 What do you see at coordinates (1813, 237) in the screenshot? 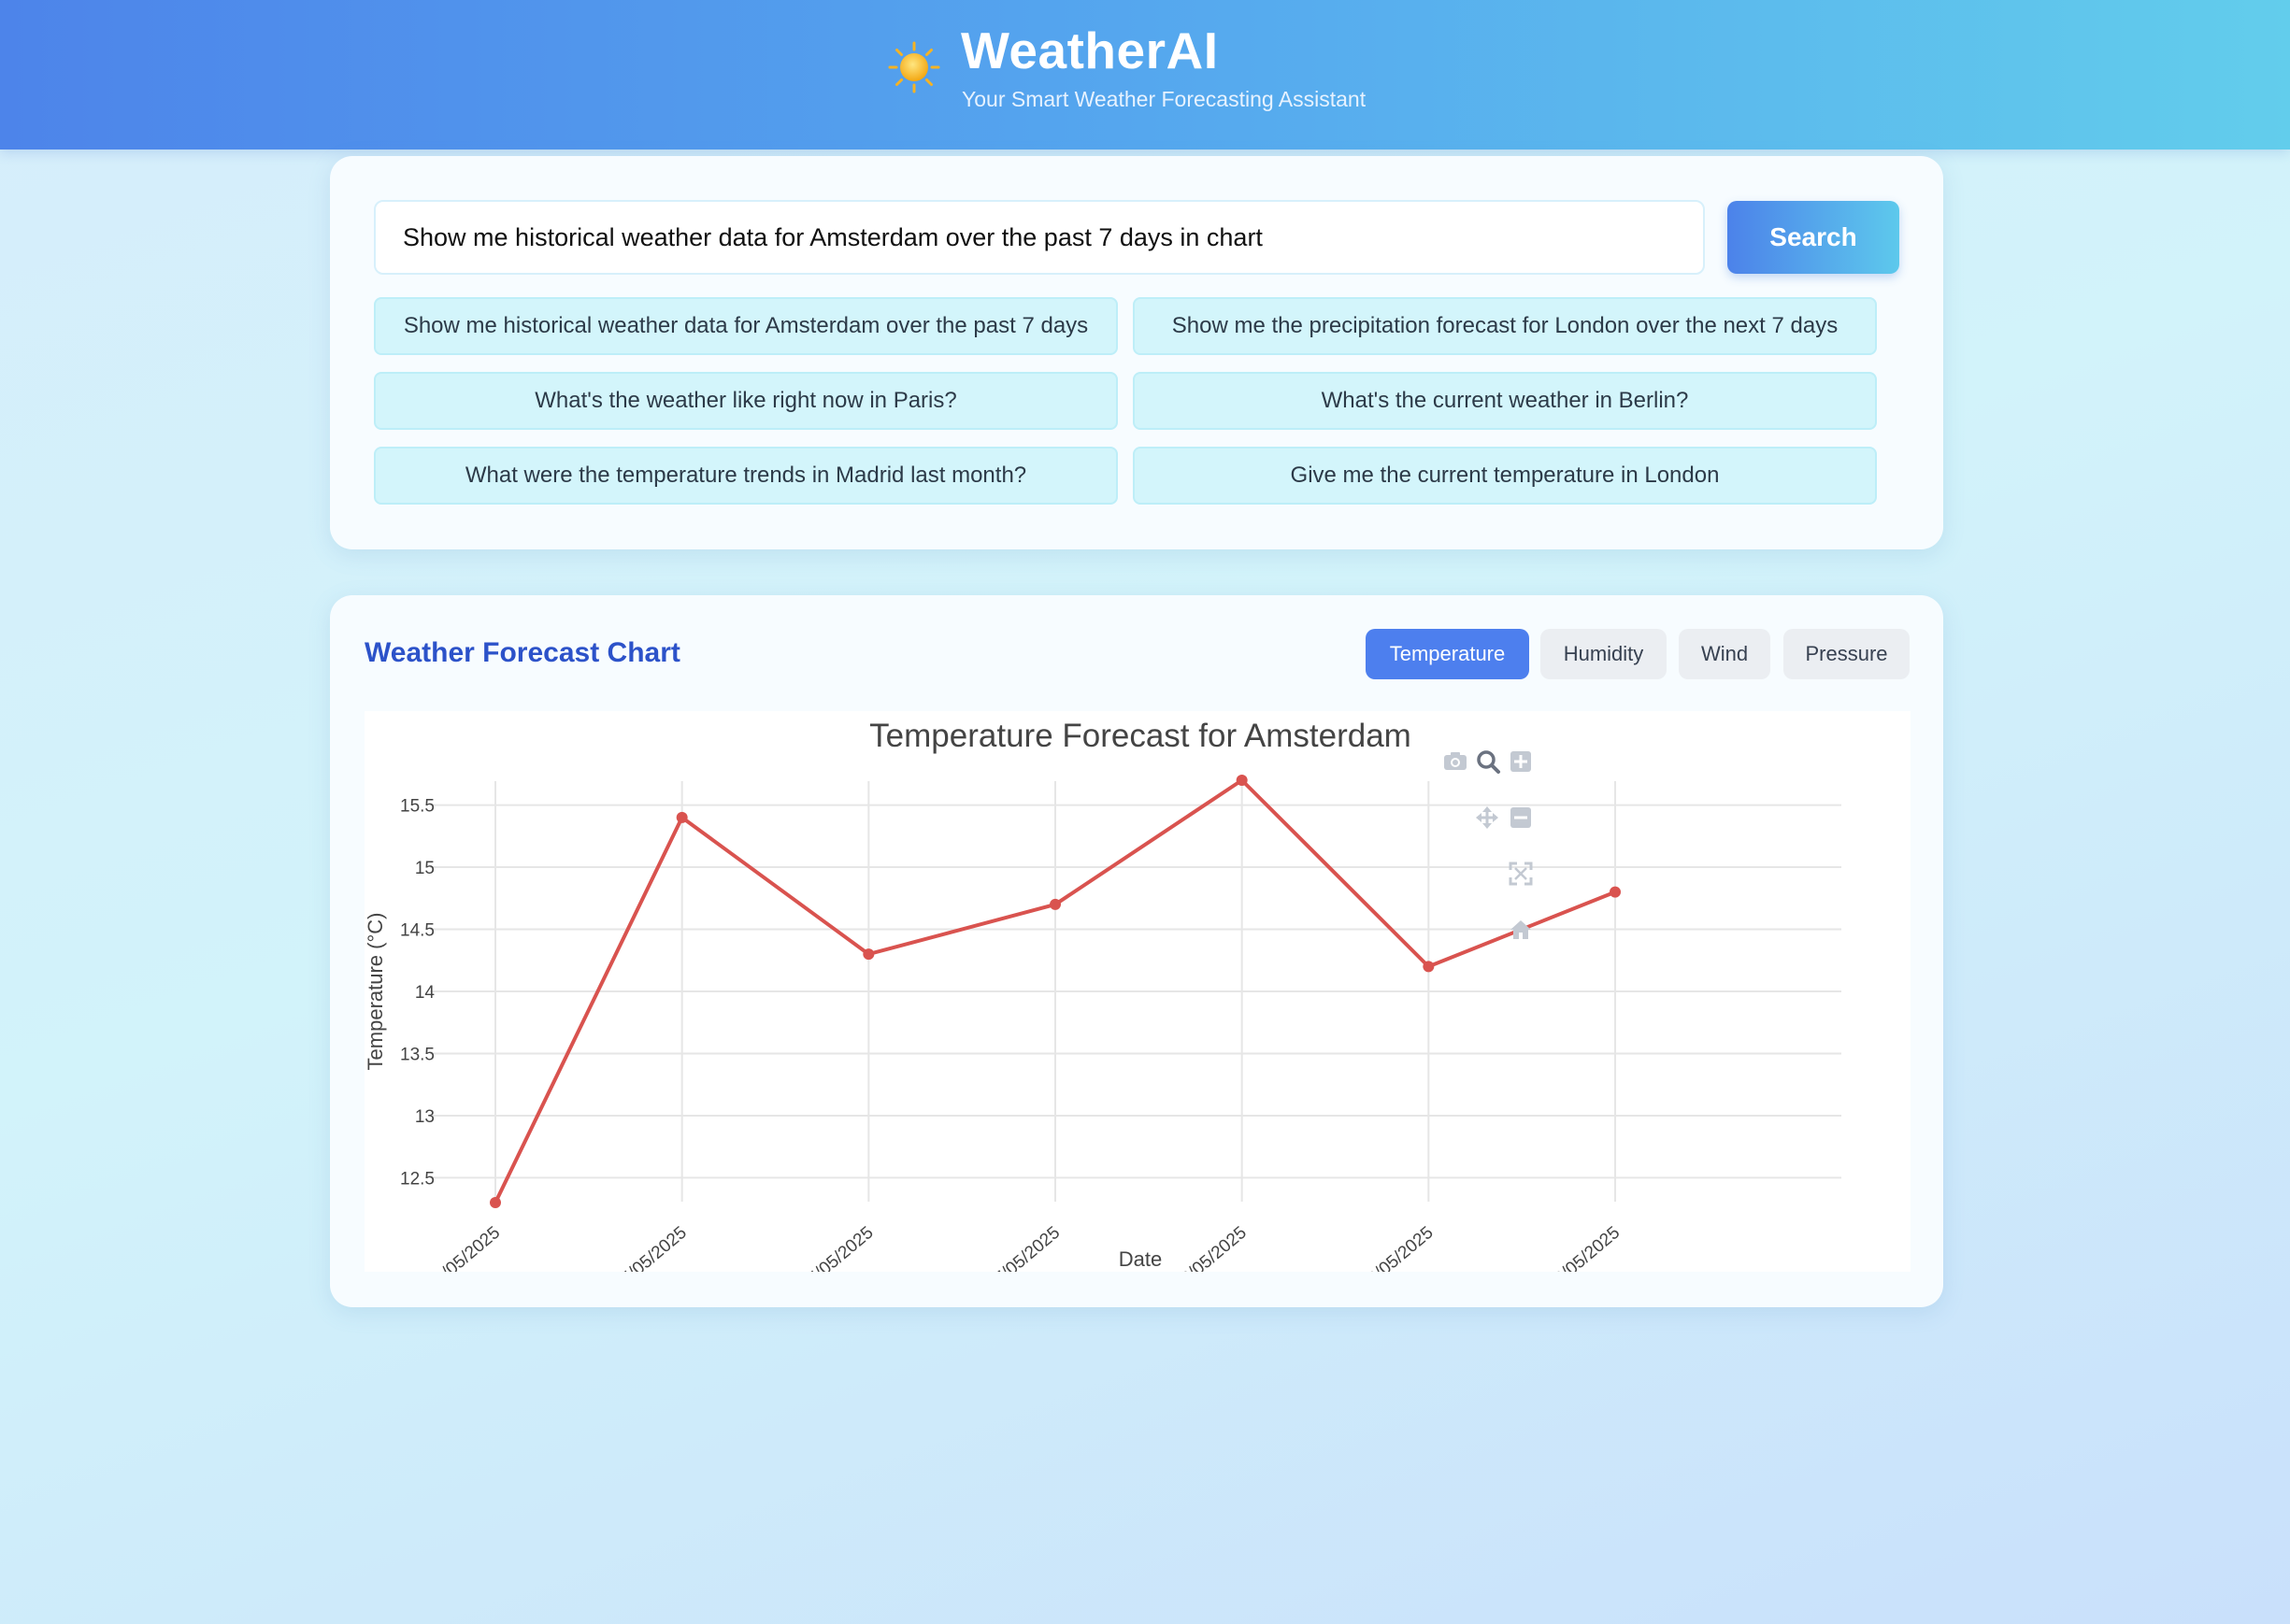
I see `search-button: Search` at bounding box center [1813, 237].